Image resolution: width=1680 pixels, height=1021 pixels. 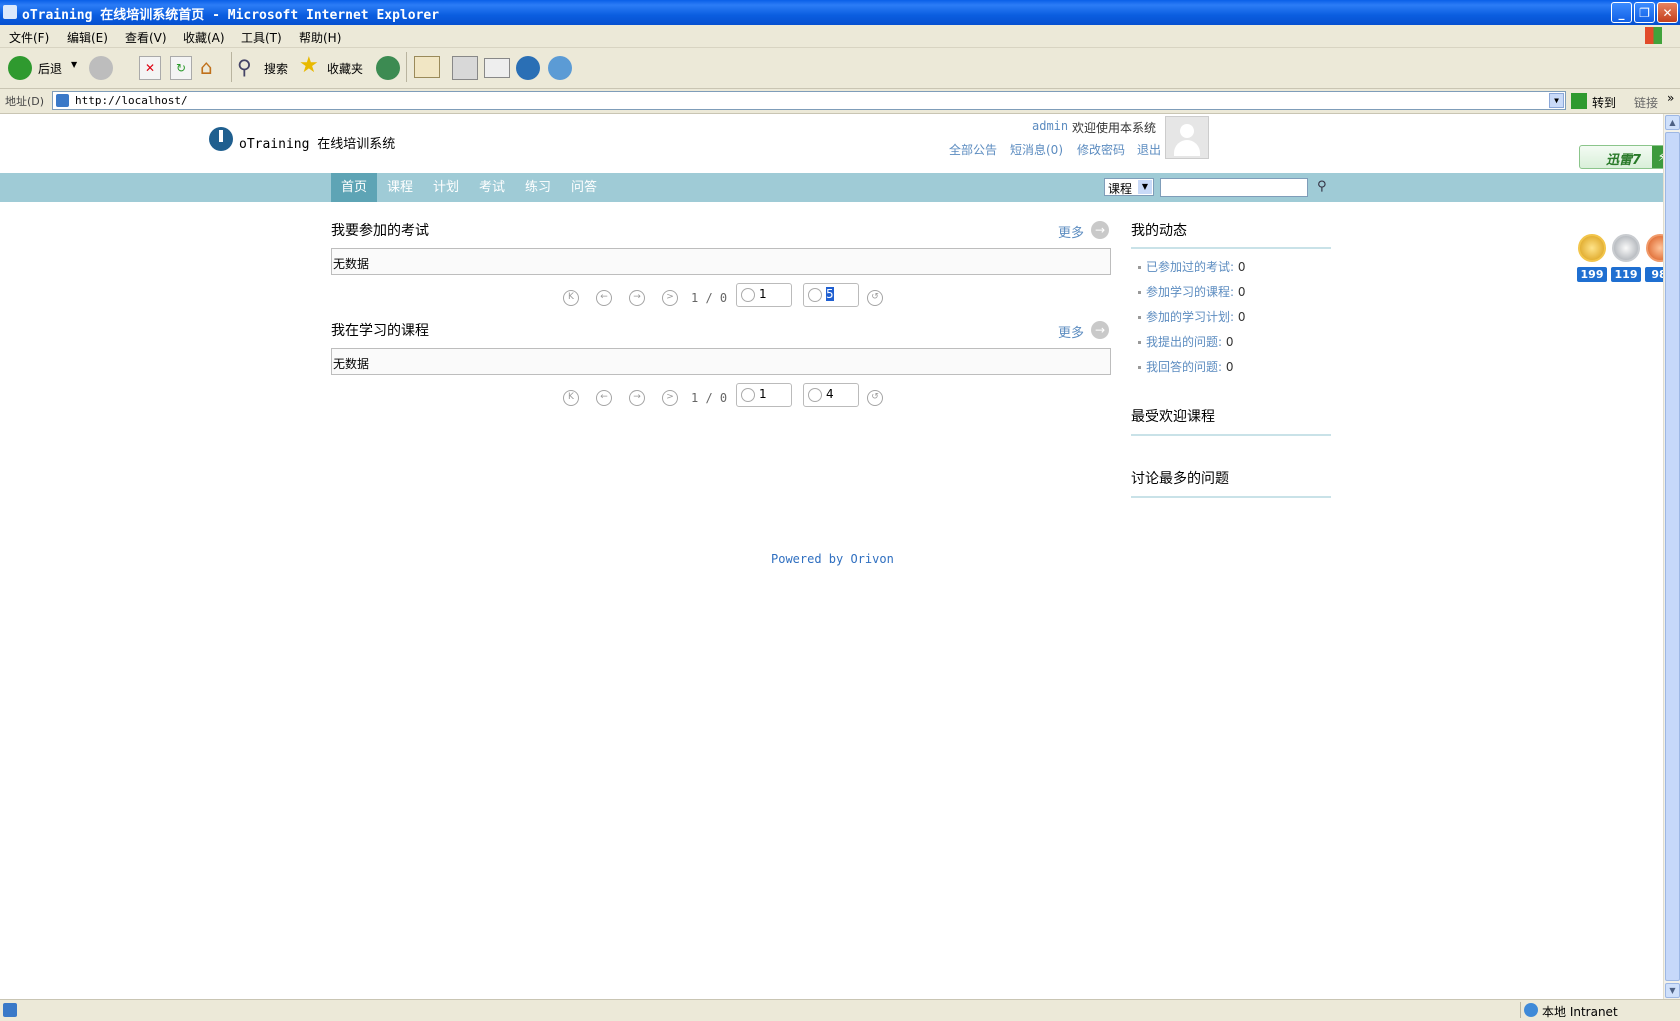 I want to click on avatar, so click(x=1187, y=137).